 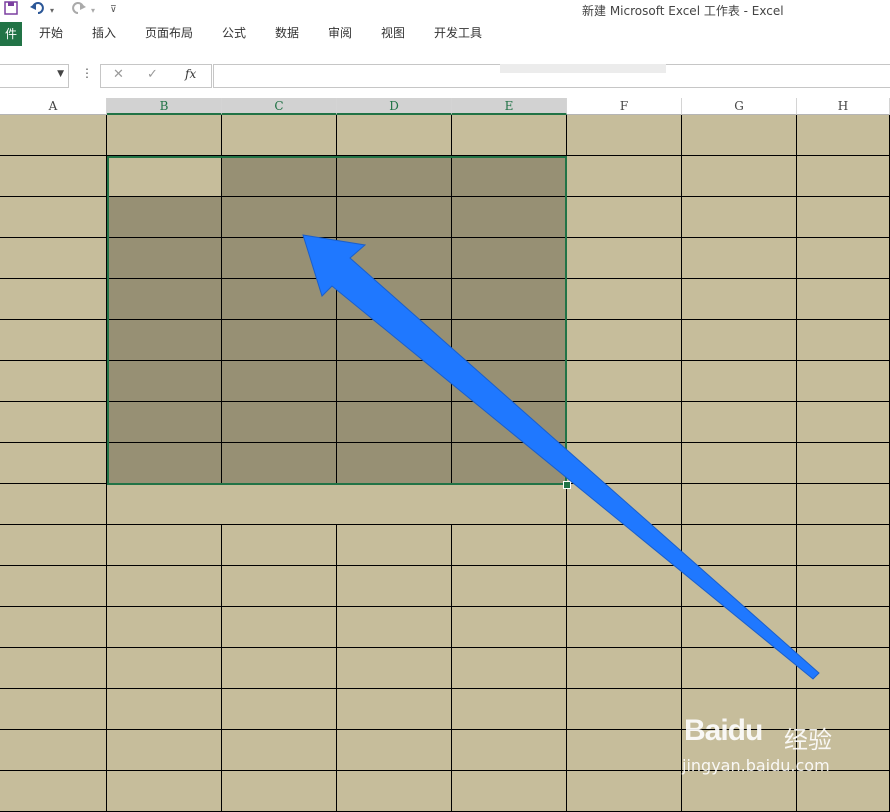 I want to click on watermark-chinese: 经验, so click(x=808, y=740).